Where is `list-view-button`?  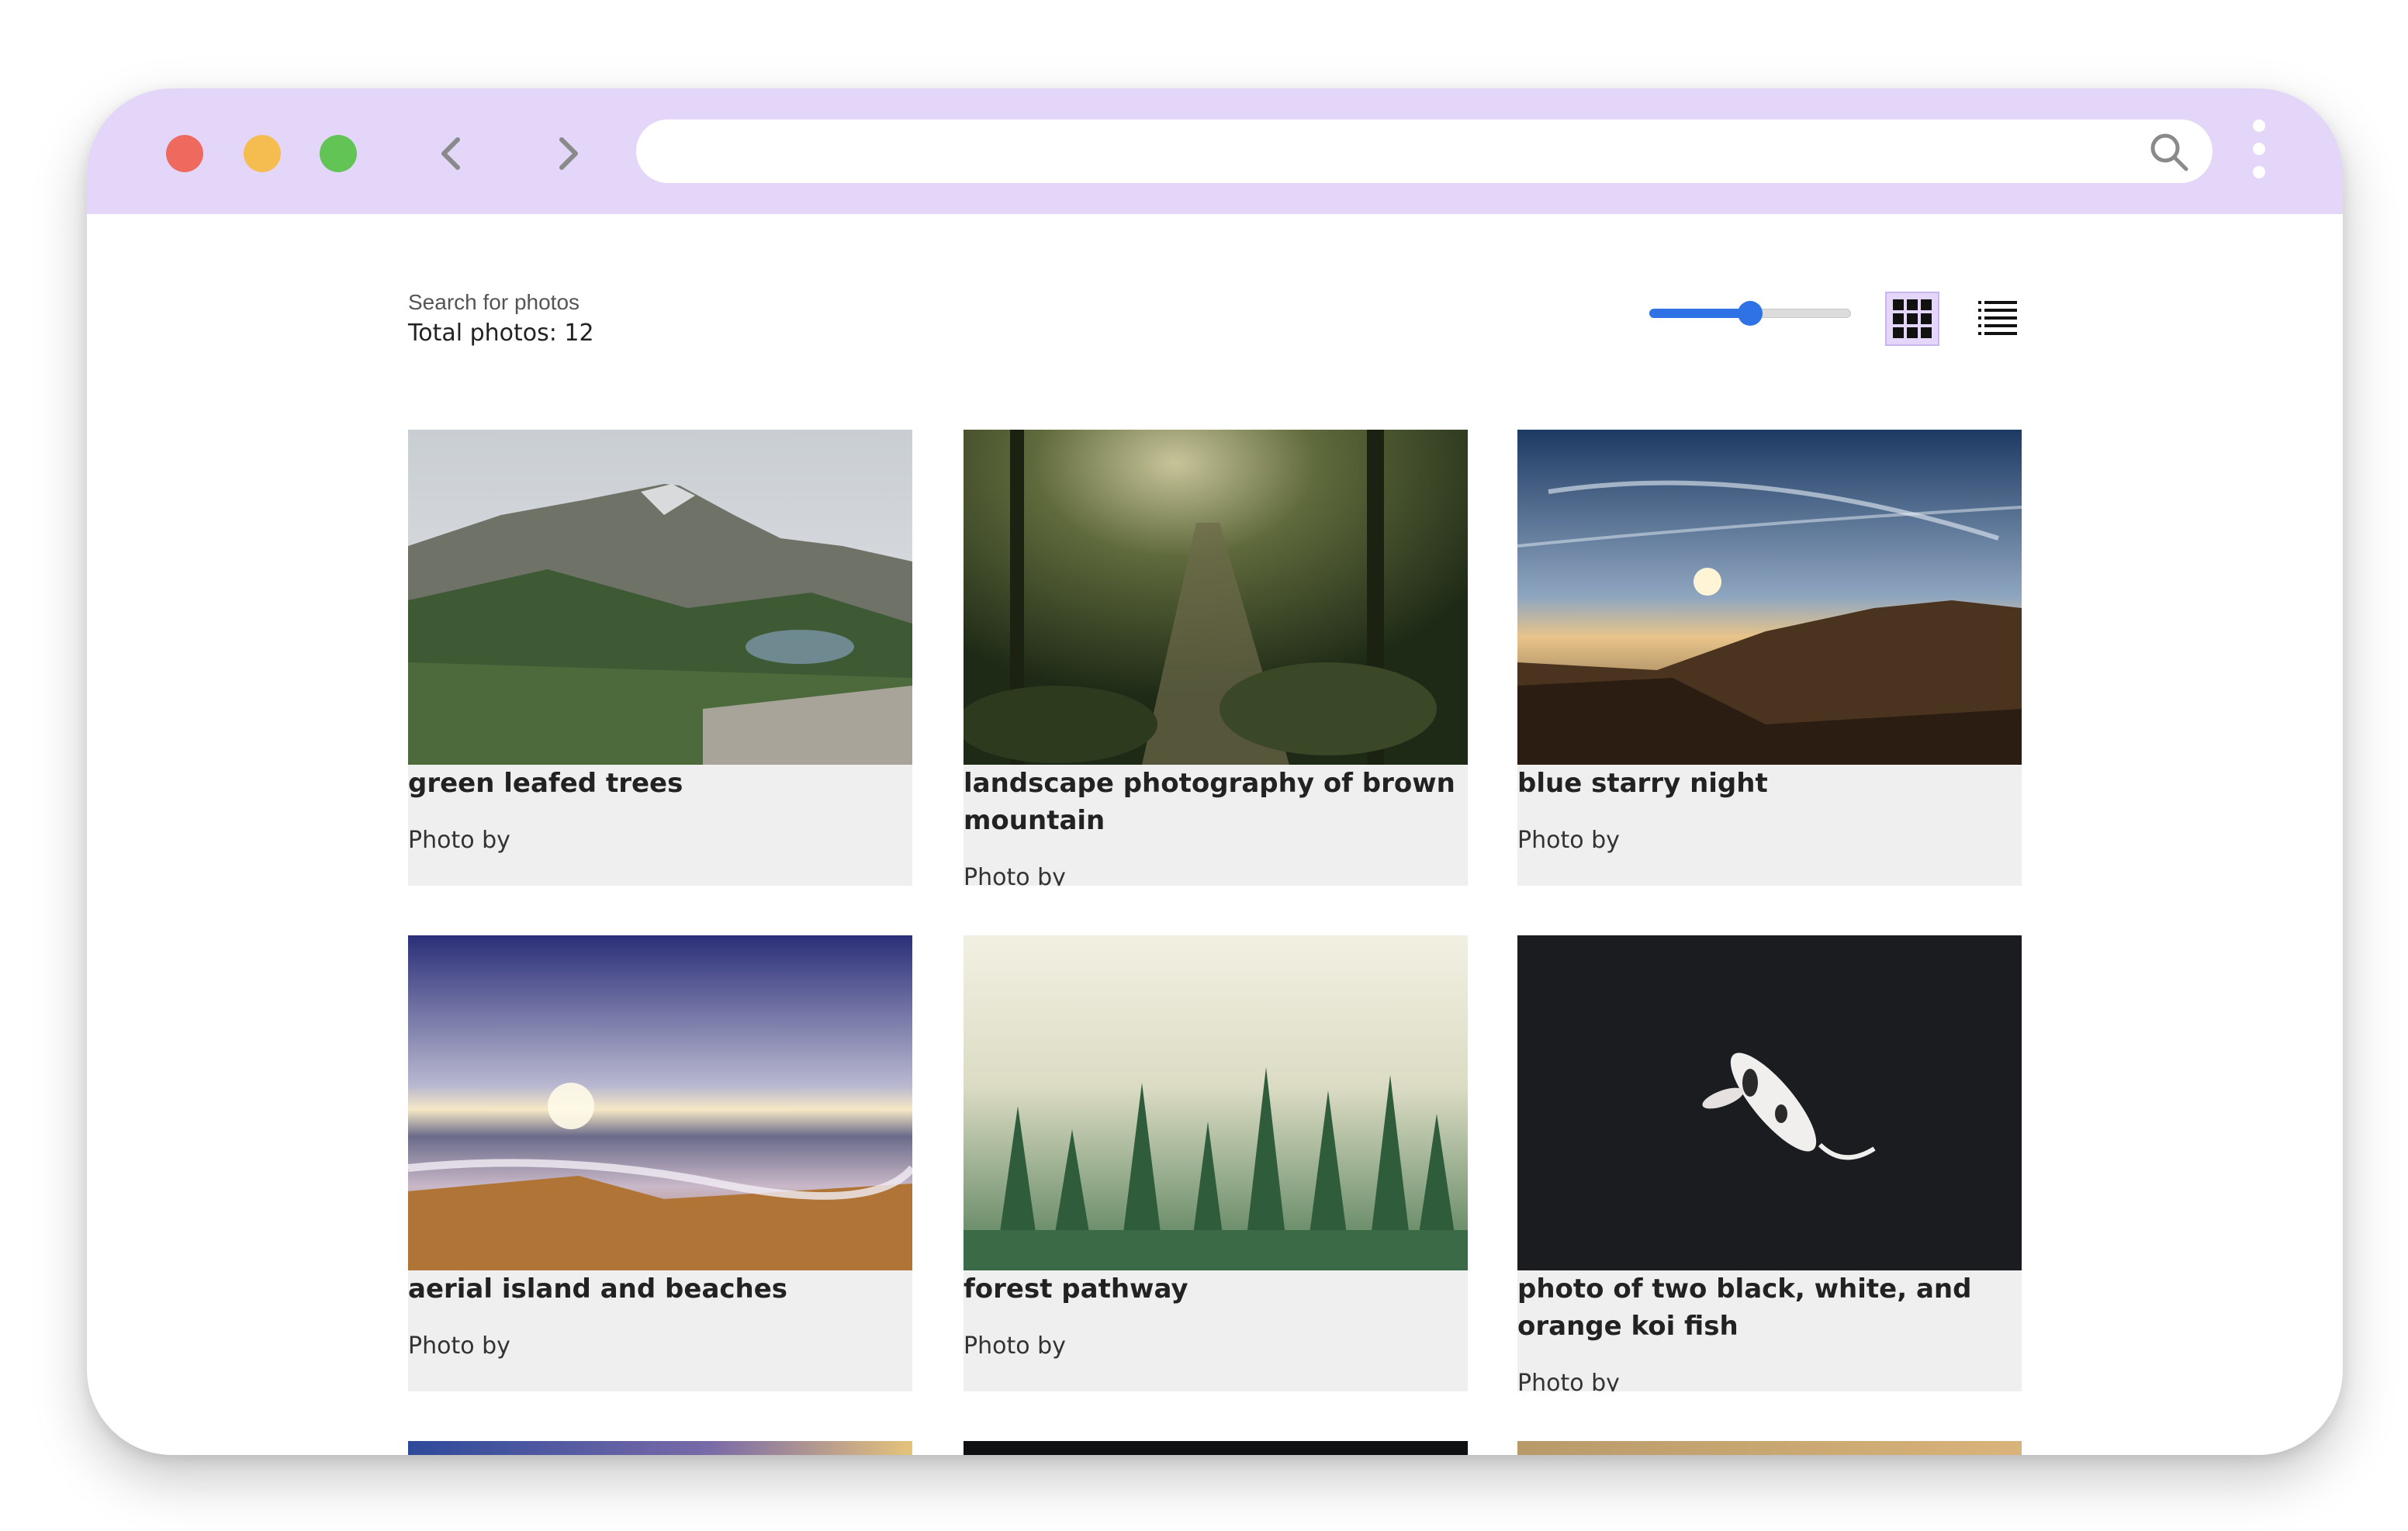 list-view-button is located at coordinates (1997, 319).